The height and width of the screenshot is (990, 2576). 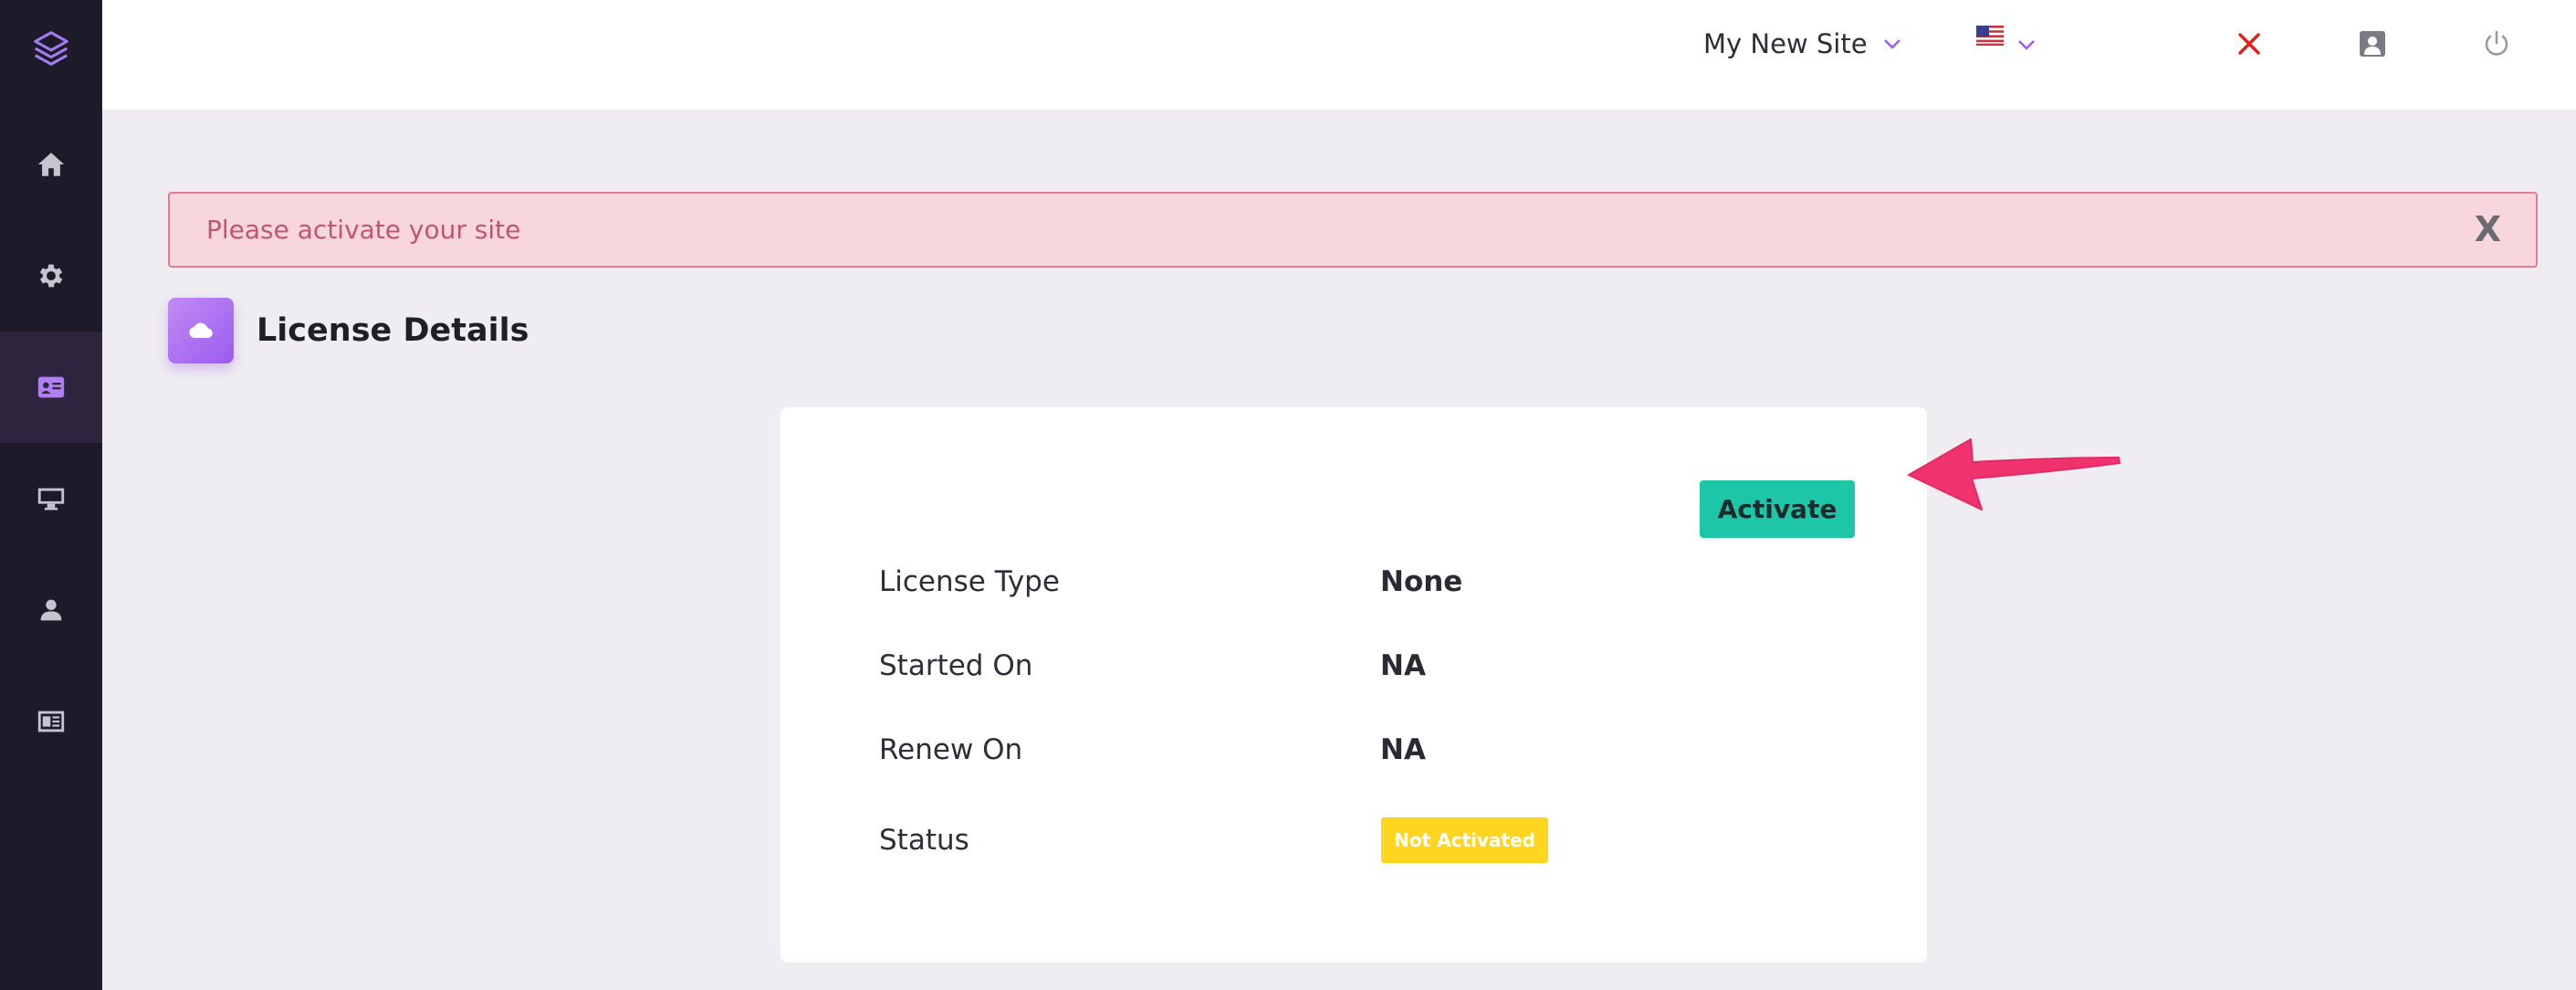 I want to click on page-title: License Details, so click(x=393, y=330).